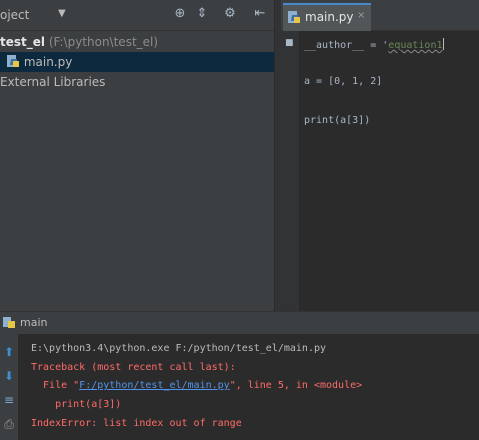 The image size is (479, 440). What do you see at coordinates (9, 376) in the screenshot?
I see `arrow-down-icon: ⬇` at bounding box center [9, 376].